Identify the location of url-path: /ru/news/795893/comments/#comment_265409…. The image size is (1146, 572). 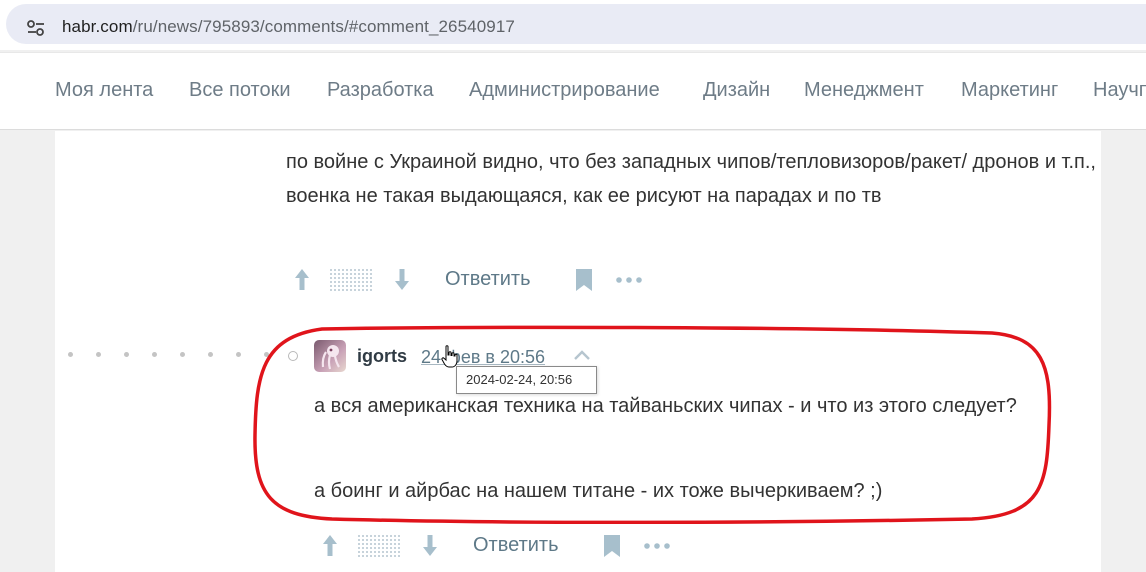
(323, 26).